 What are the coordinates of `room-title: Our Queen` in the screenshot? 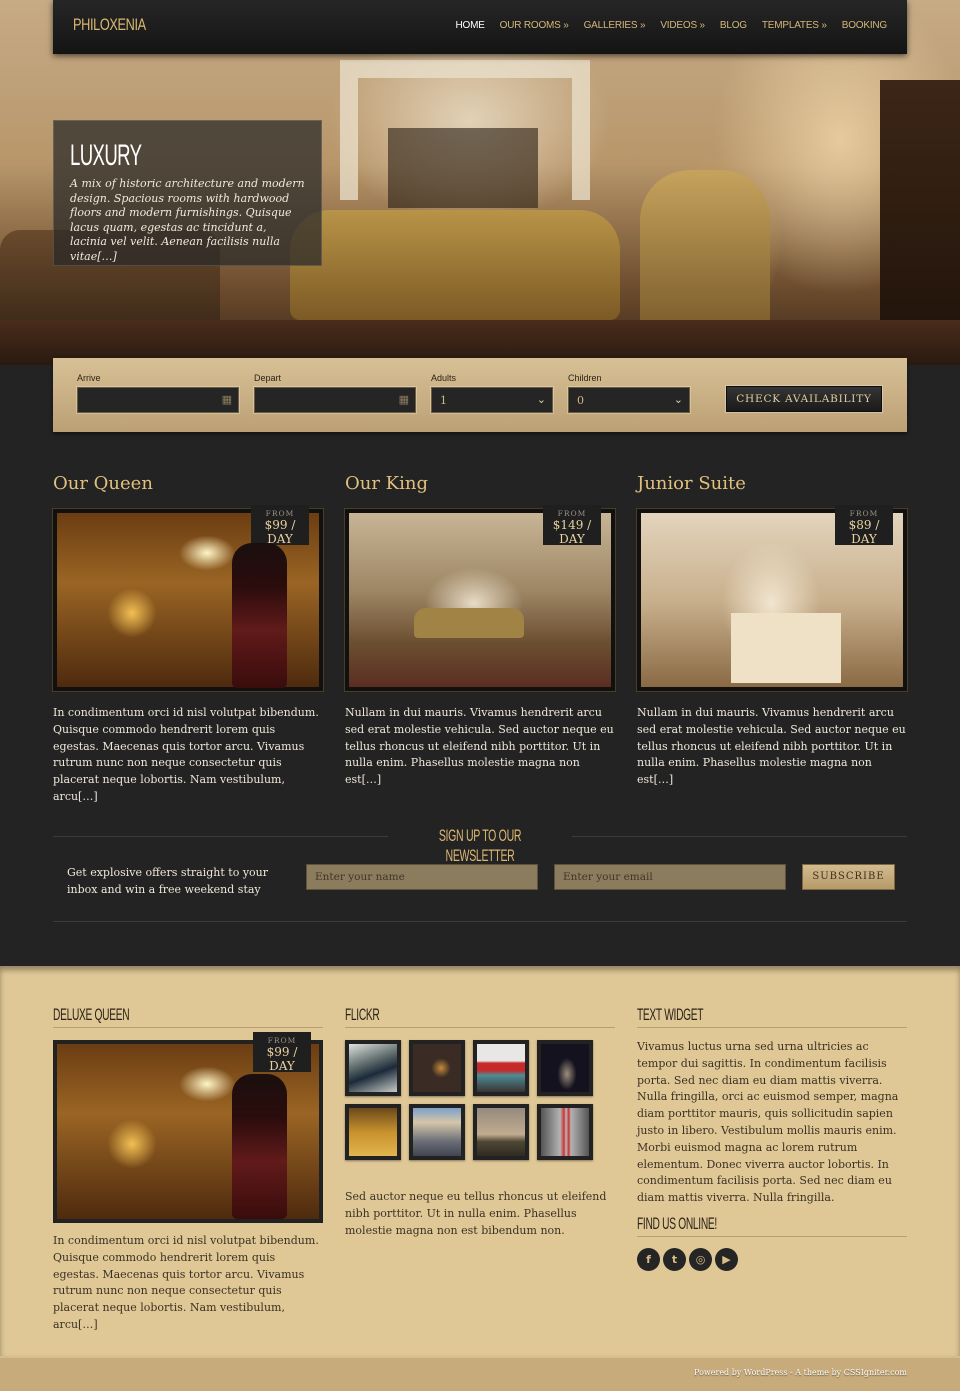 It's located at (188, 484).